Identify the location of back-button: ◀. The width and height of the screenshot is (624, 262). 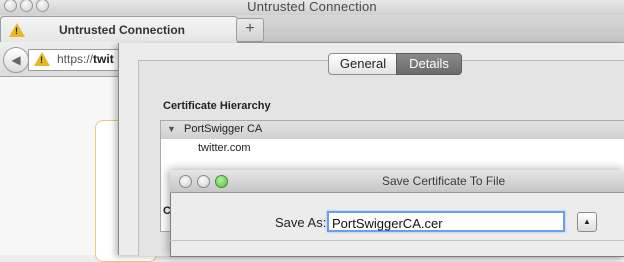
(16, 60).